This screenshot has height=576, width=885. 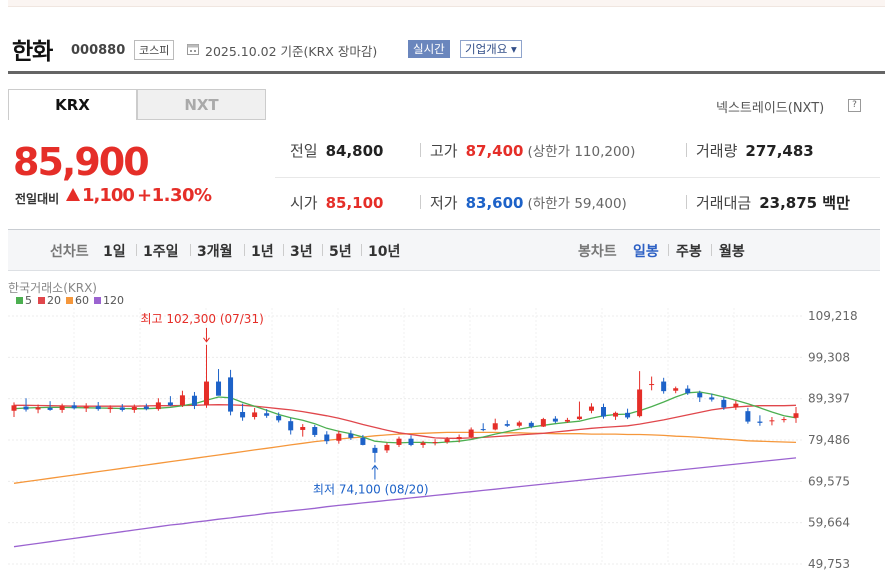 I want to click on upper-limit: (상한가 110,200), so click(x=581, y=152).